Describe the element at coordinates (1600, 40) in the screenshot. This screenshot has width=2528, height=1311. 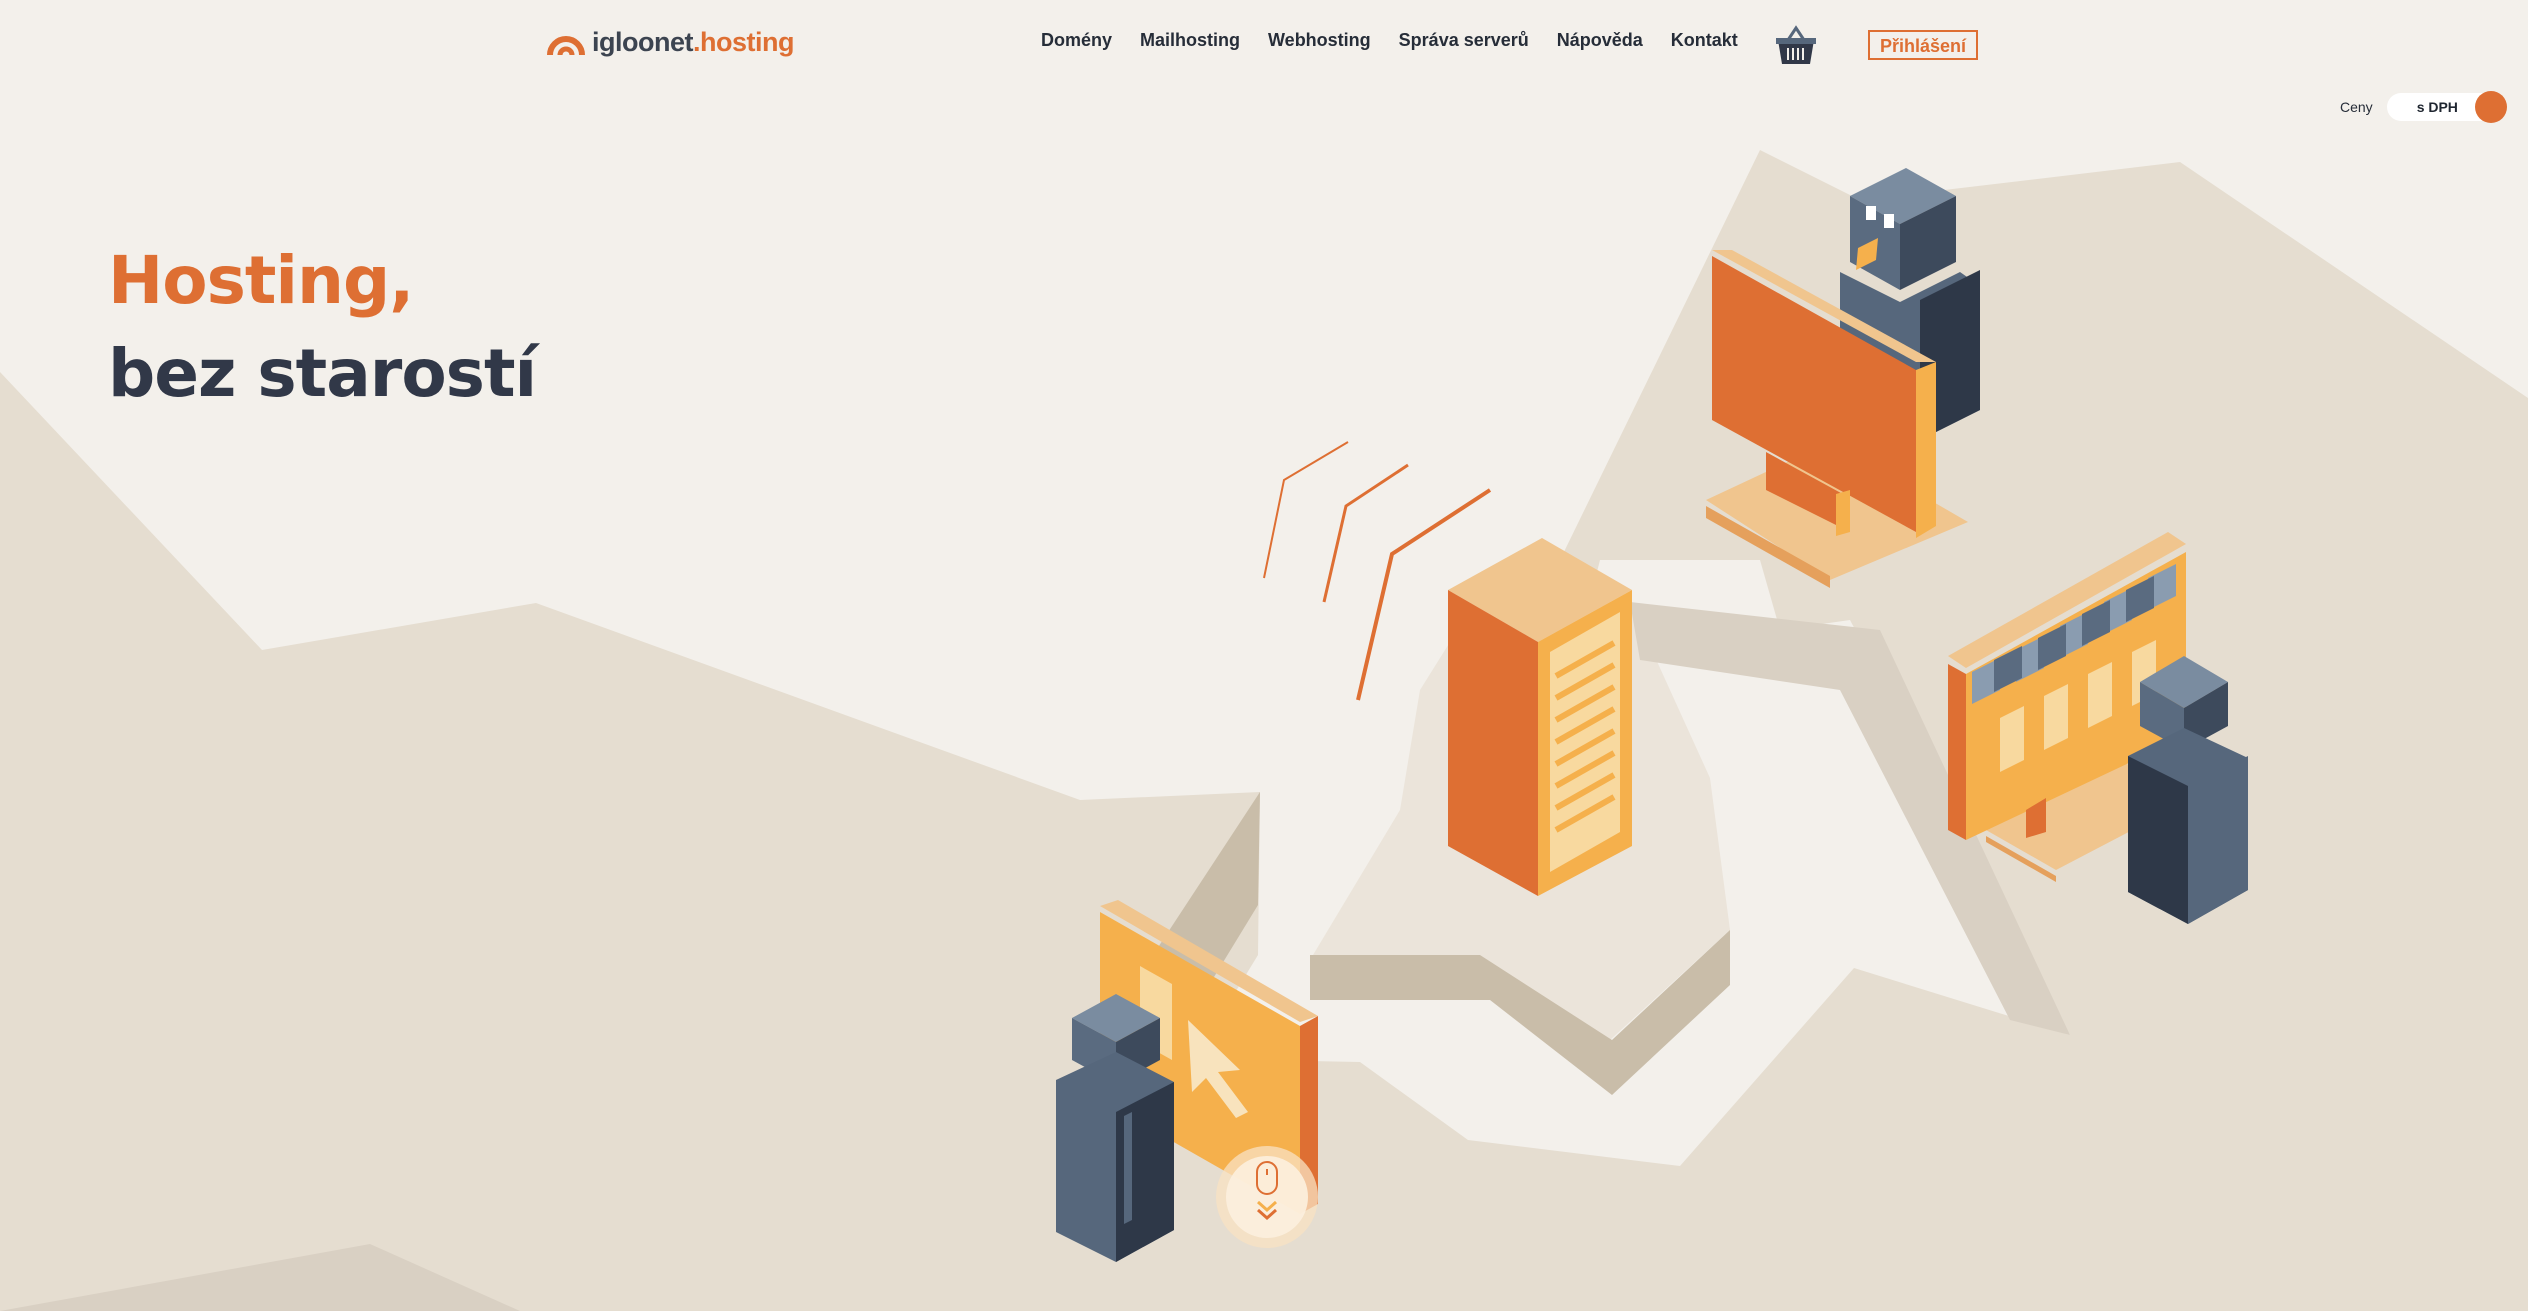
I see `nav-item-napoveda: Nápověda` at that location.